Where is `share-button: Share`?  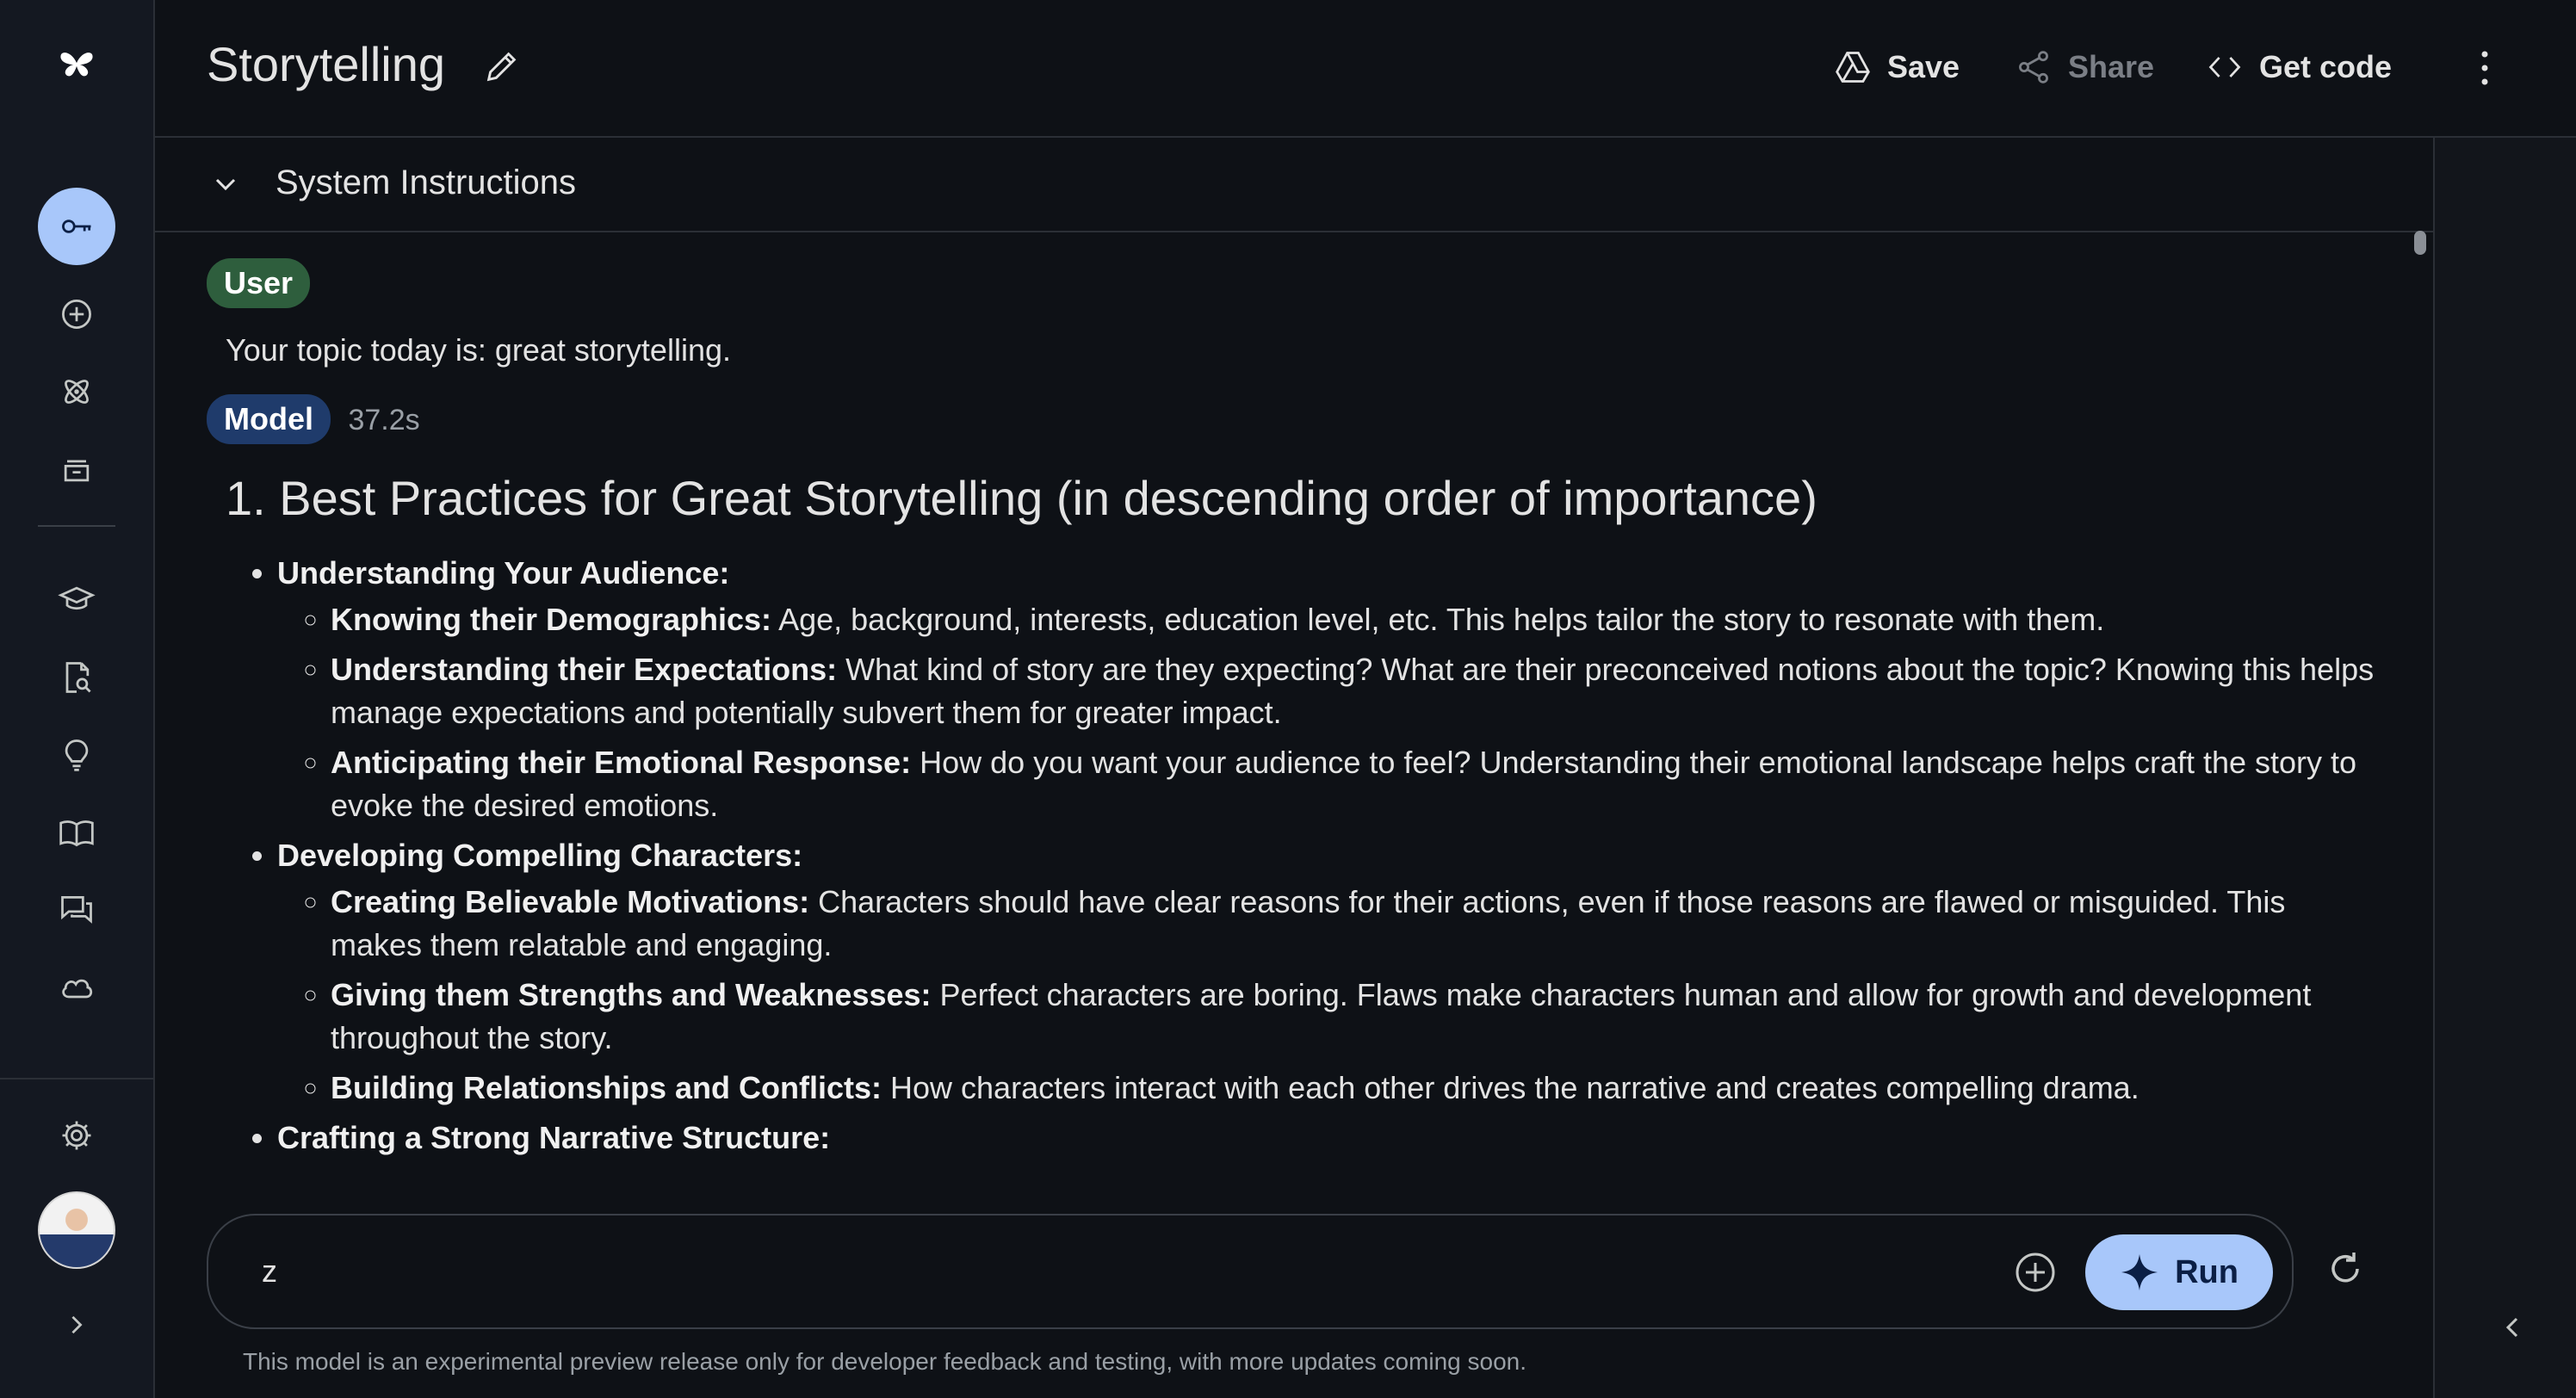
share-button: Share is located at coordinates (2084, 67).